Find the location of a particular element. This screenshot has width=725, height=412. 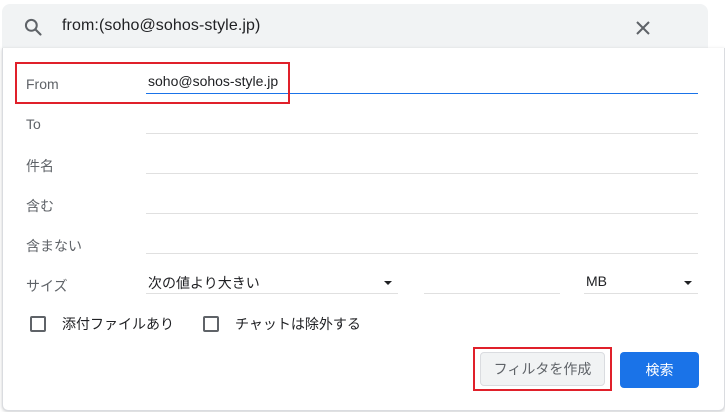

subject-field is located at coordinates (422, 162).